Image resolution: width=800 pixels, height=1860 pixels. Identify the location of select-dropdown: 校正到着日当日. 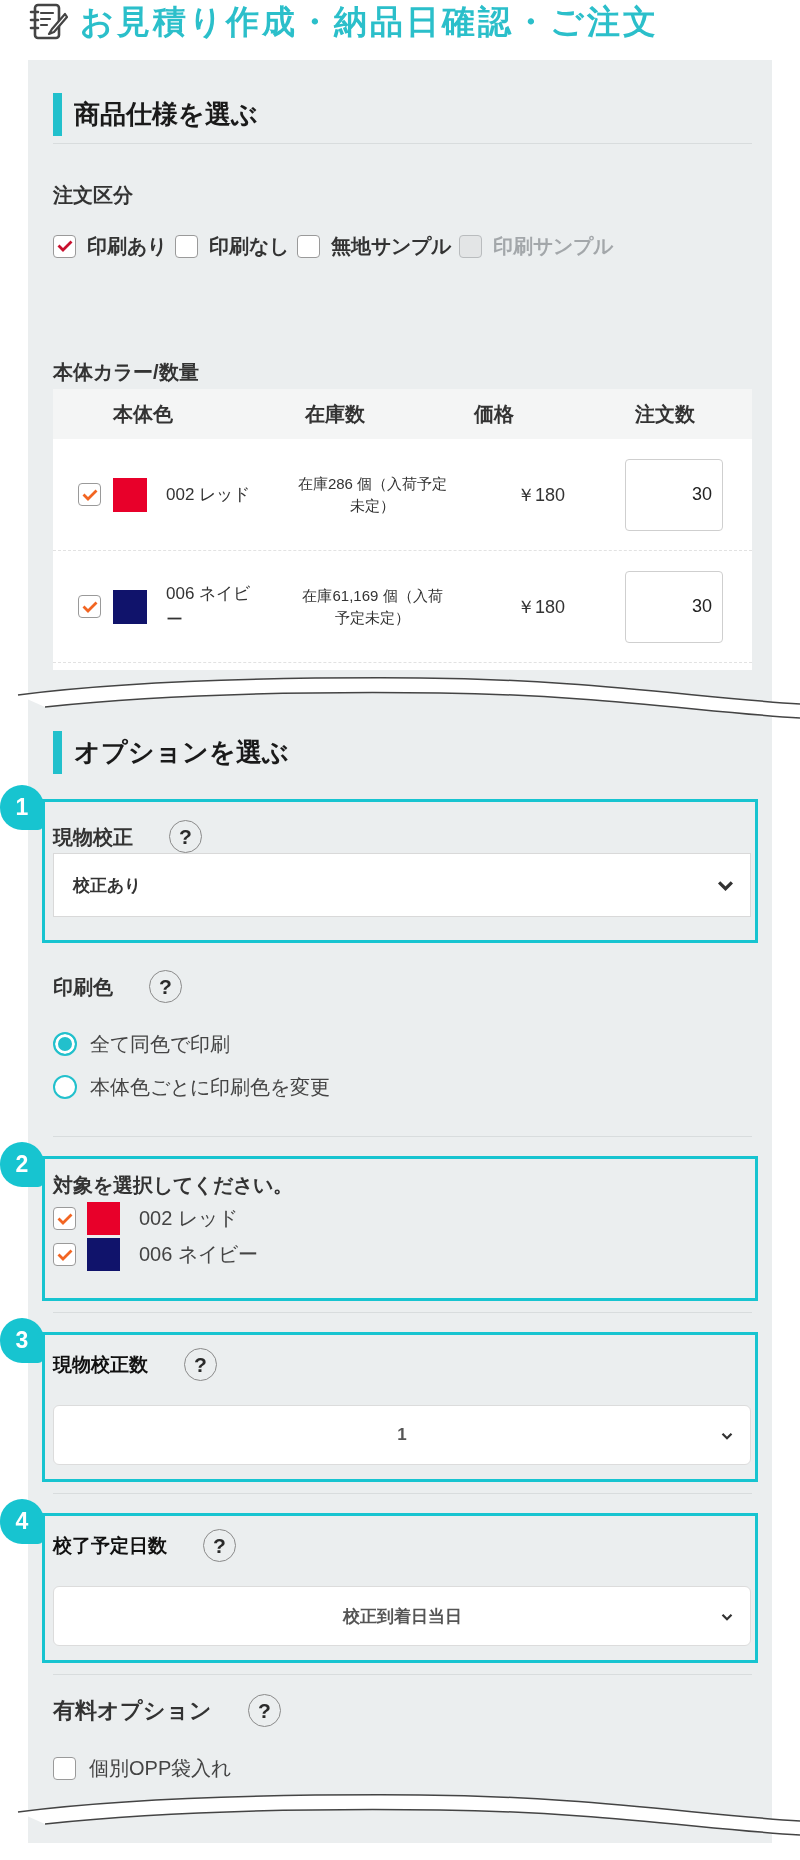
(402, 1616).